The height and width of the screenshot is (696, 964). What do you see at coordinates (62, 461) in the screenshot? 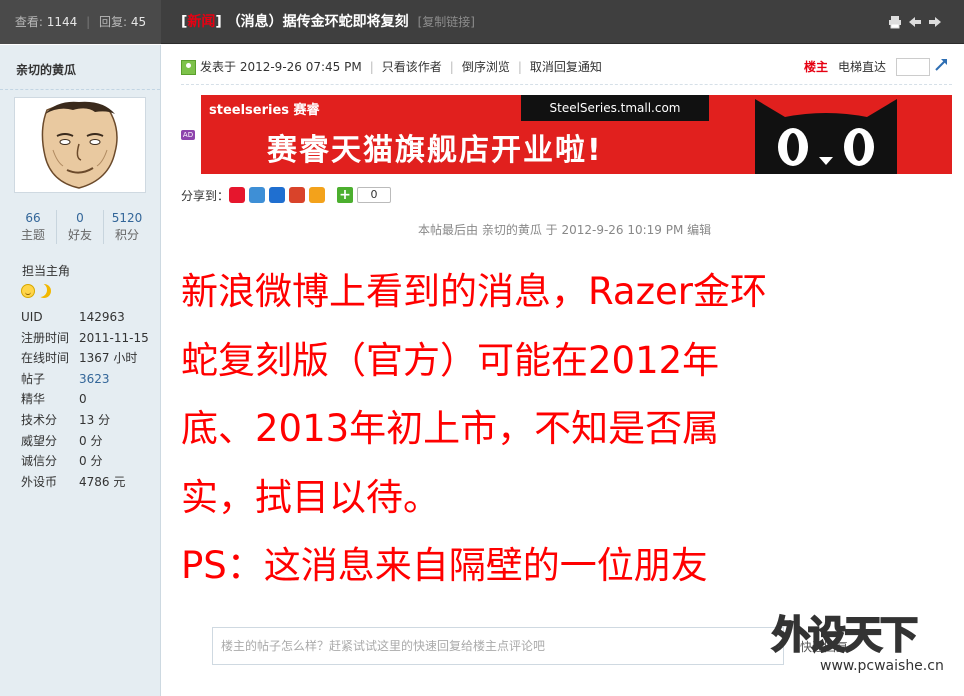
I see `info-row: 诚信分 0 分` at bounding box center [62, 461].